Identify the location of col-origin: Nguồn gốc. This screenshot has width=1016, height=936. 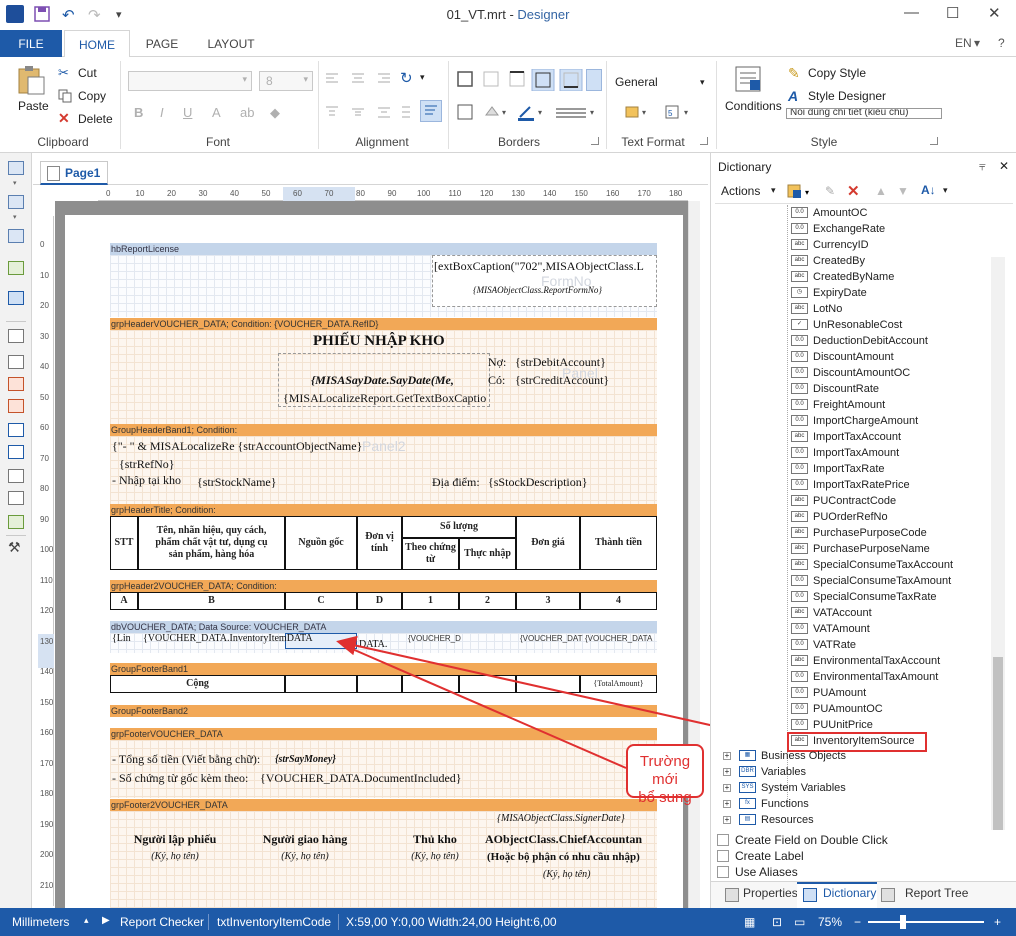
(321, 543).